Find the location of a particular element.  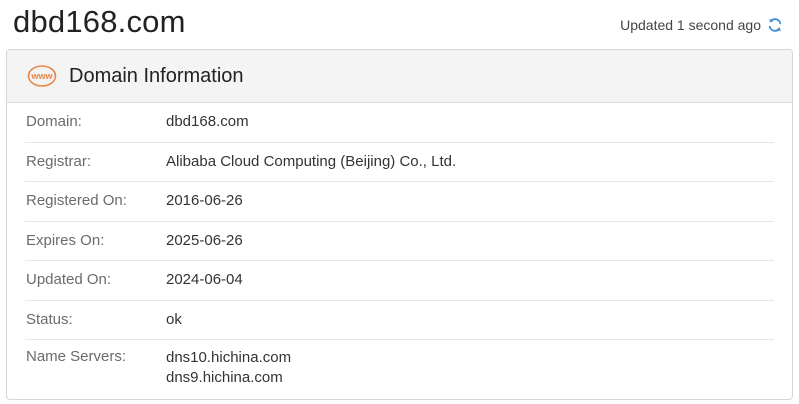

info-row-expires-on: Expires On: 2025-06-26 is located at coordinates (399, 241).